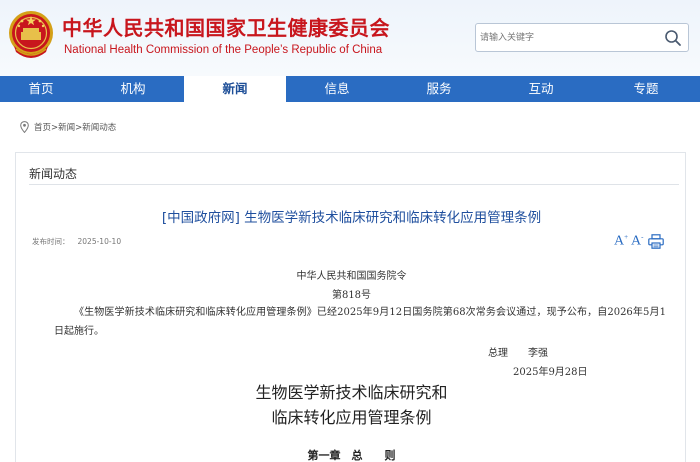 The height and width of the screenshot is (462, 700). Describe the element at coordinates (637, 241) in the screenshot. I see `font-decrease-button: A-` at that location.